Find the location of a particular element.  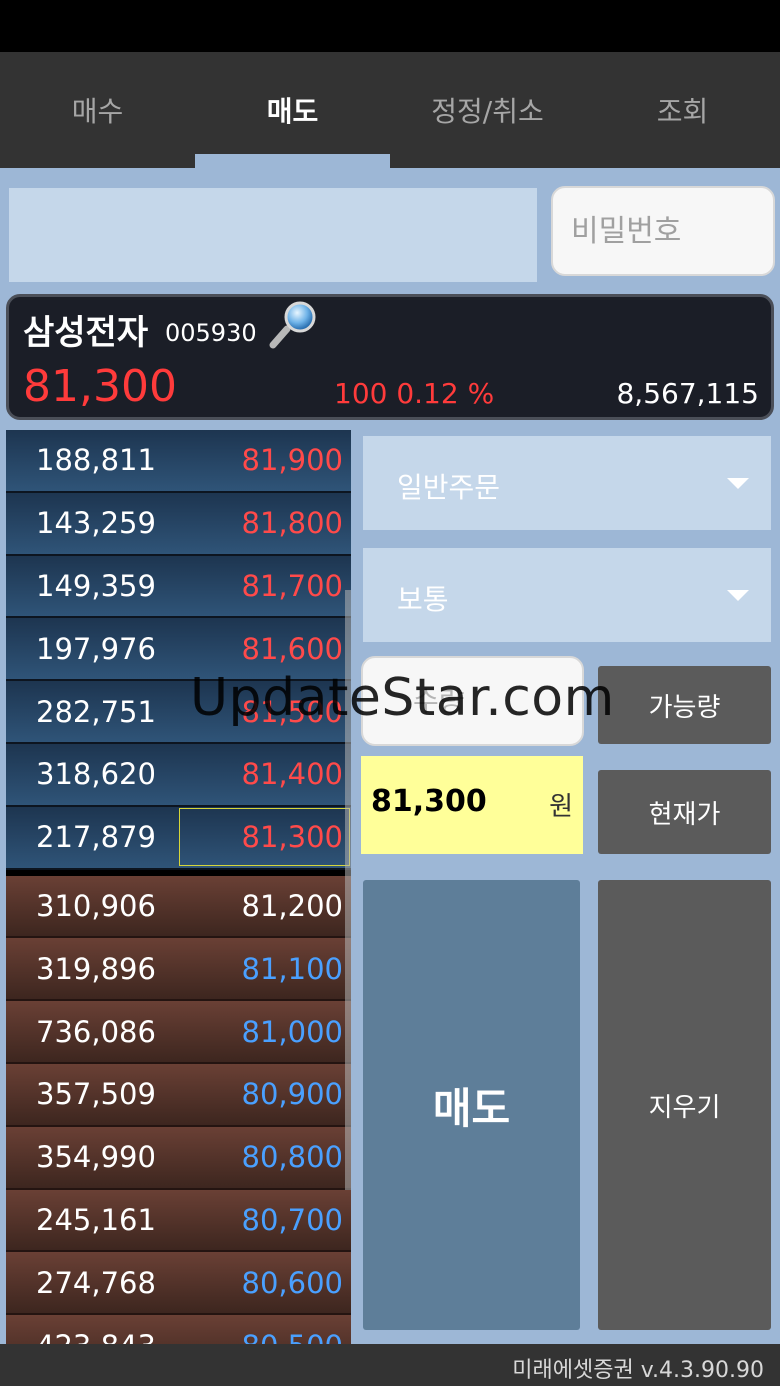

bid-qty: 310,906 is located at coordinates (96, 905).